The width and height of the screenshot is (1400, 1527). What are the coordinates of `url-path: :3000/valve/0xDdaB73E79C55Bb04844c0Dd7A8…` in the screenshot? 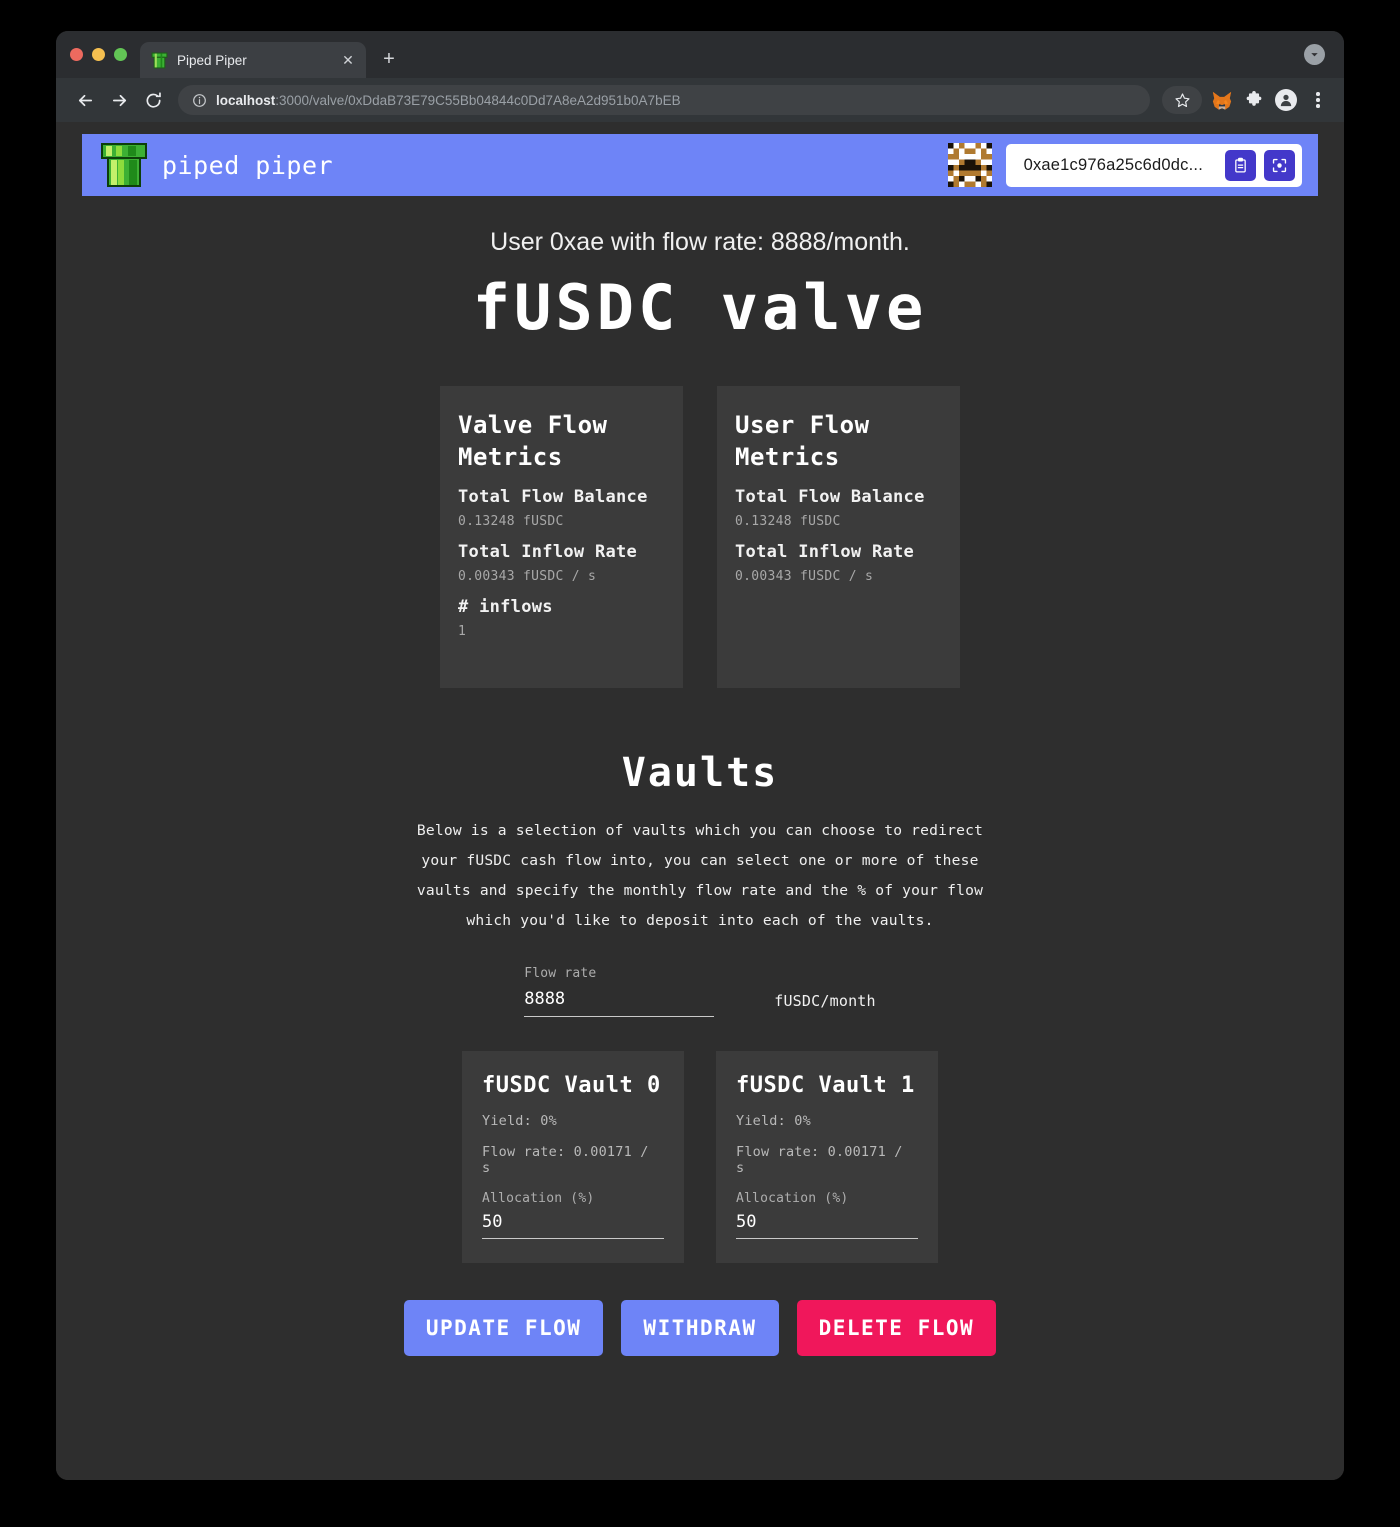 It's located at (478, 100).